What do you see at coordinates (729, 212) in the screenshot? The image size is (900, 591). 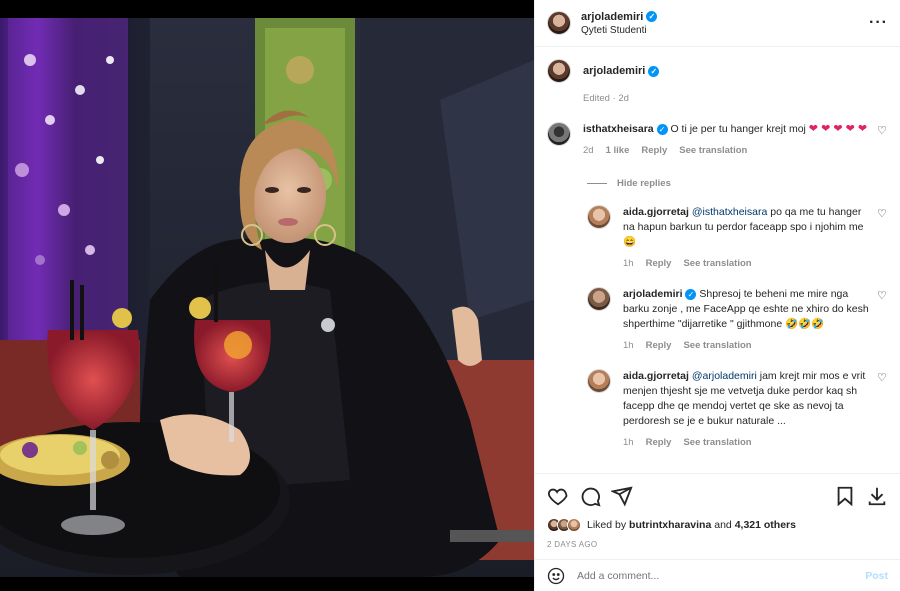 I see `reply-mention: @isthatxheisara` at bounding box center [729, 212].